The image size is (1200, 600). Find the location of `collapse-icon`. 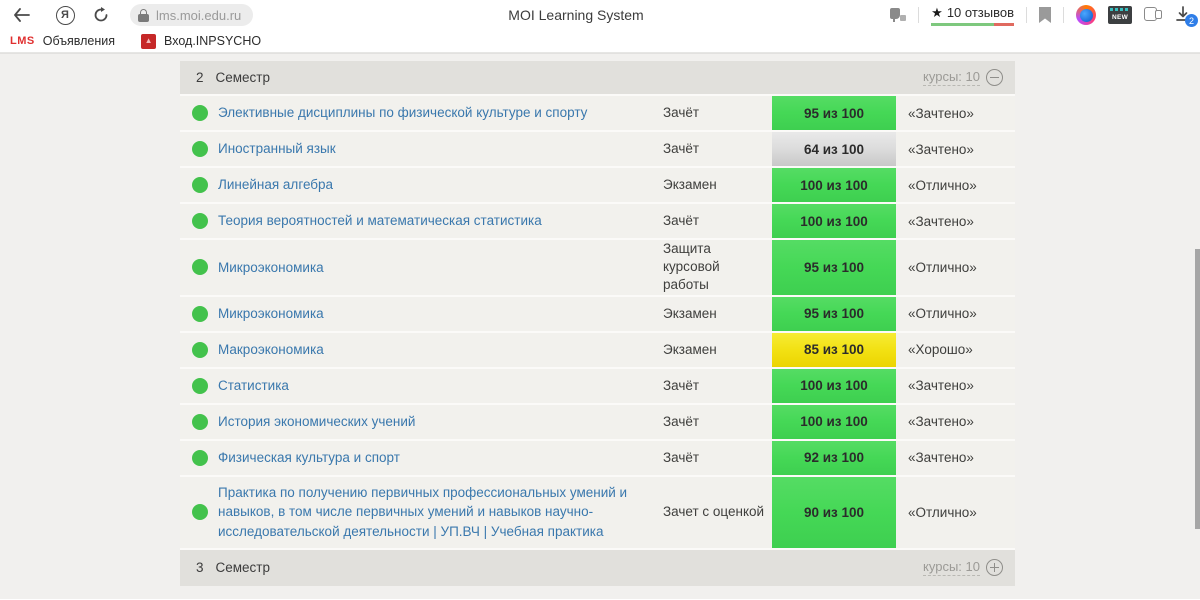

collapse-icon is located at coordinates (994, 77).